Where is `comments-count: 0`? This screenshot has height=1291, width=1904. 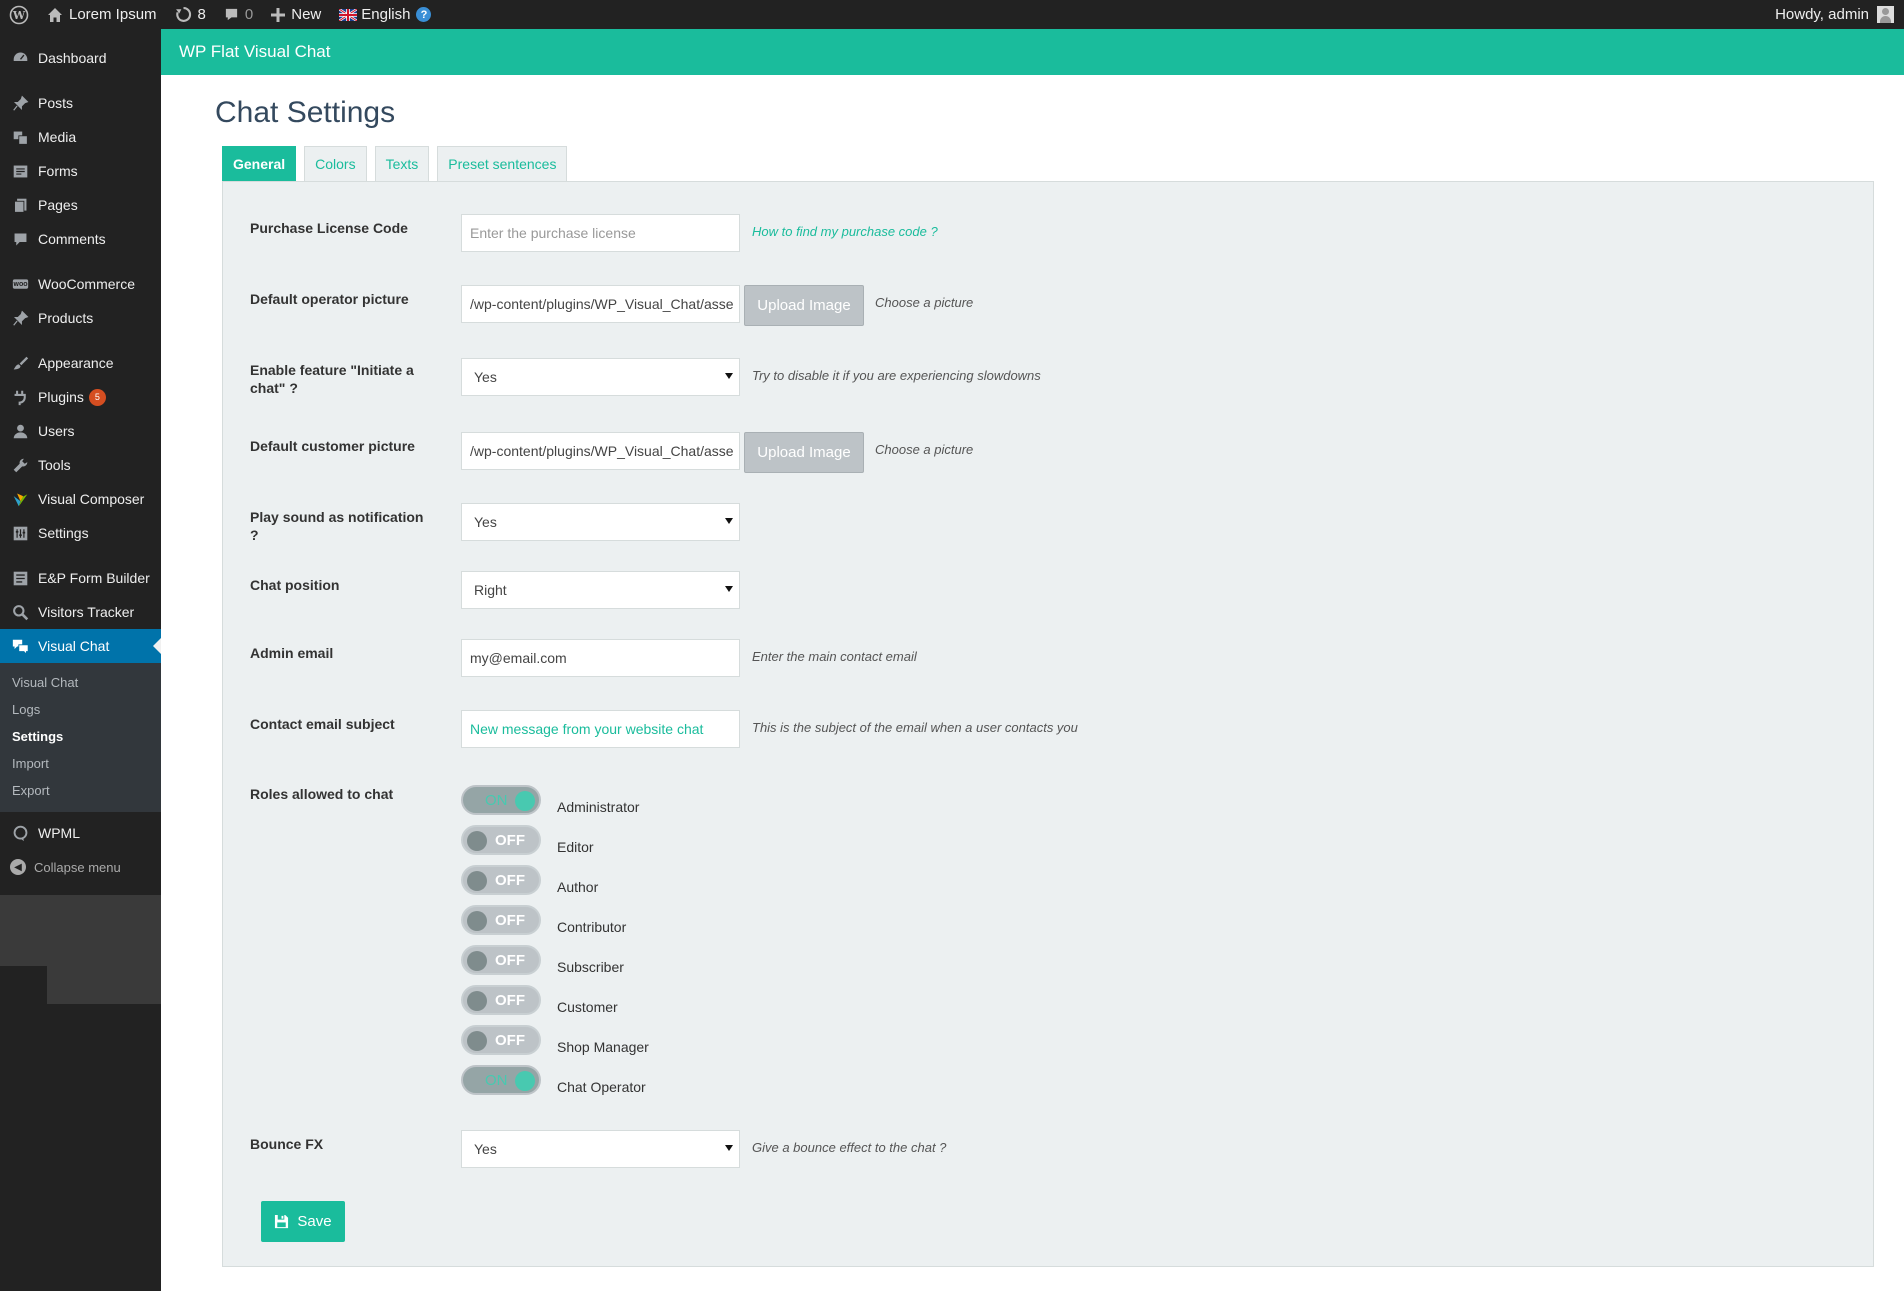
comments-count: 0 is located at coordinates (249, 14).